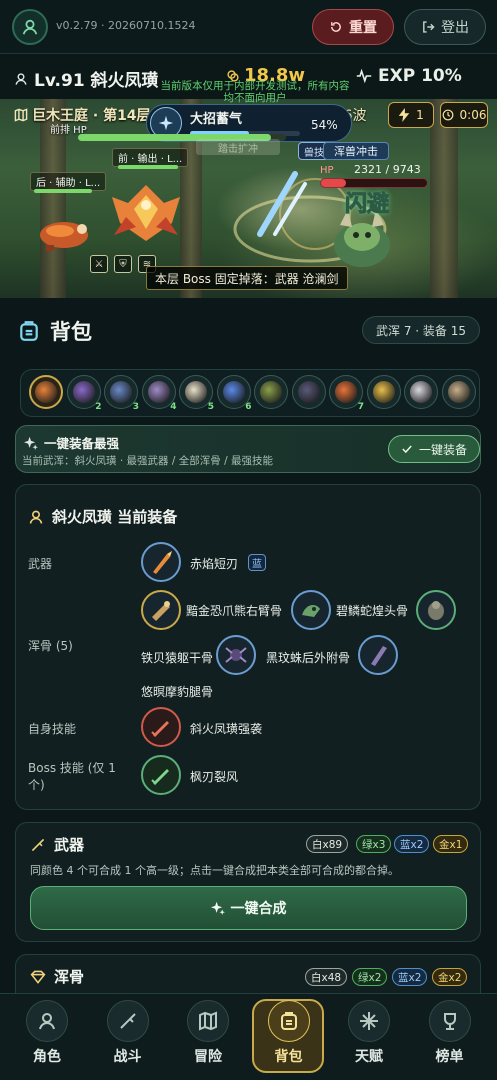 The width and height of the screenshot is (497, 1080). Describe the element at coordinates (363, 28) in the screenshot. I see `reset-label: 重置` at that location.